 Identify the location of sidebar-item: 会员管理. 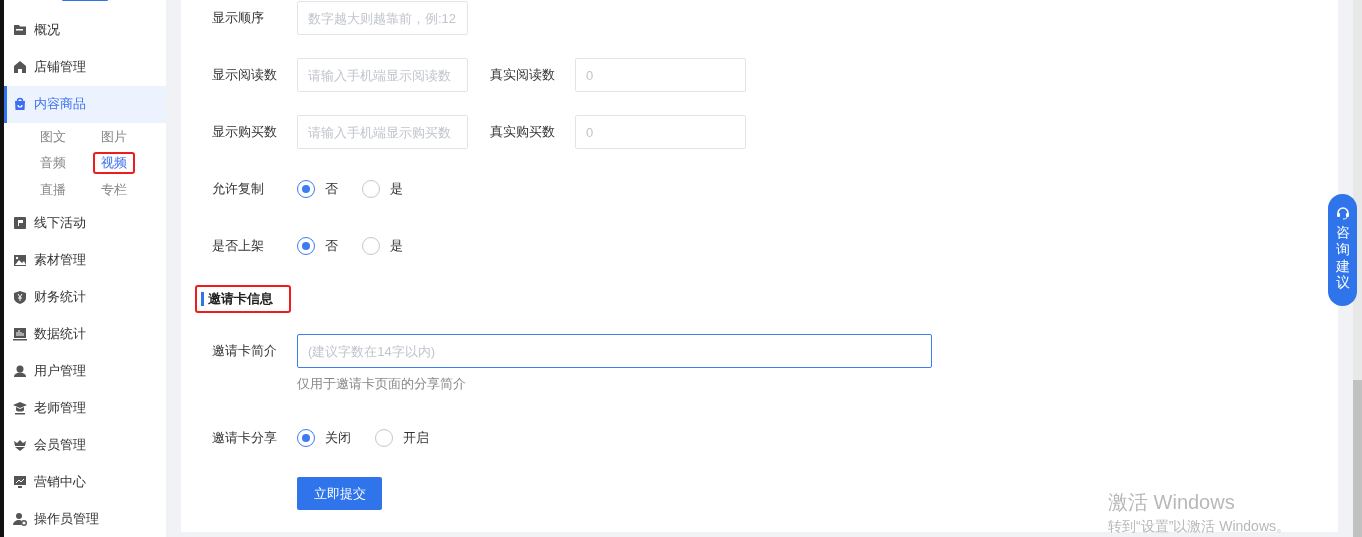
(85, 444).